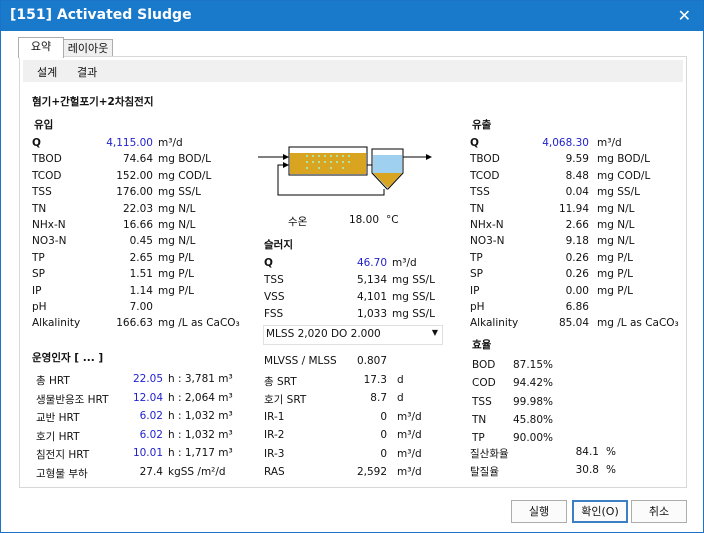 This screenshot has height=533, width=704. Describe the element at coordinates (134, 323) in the screenshot. I see `influent-row-value: 166.63` at that location.